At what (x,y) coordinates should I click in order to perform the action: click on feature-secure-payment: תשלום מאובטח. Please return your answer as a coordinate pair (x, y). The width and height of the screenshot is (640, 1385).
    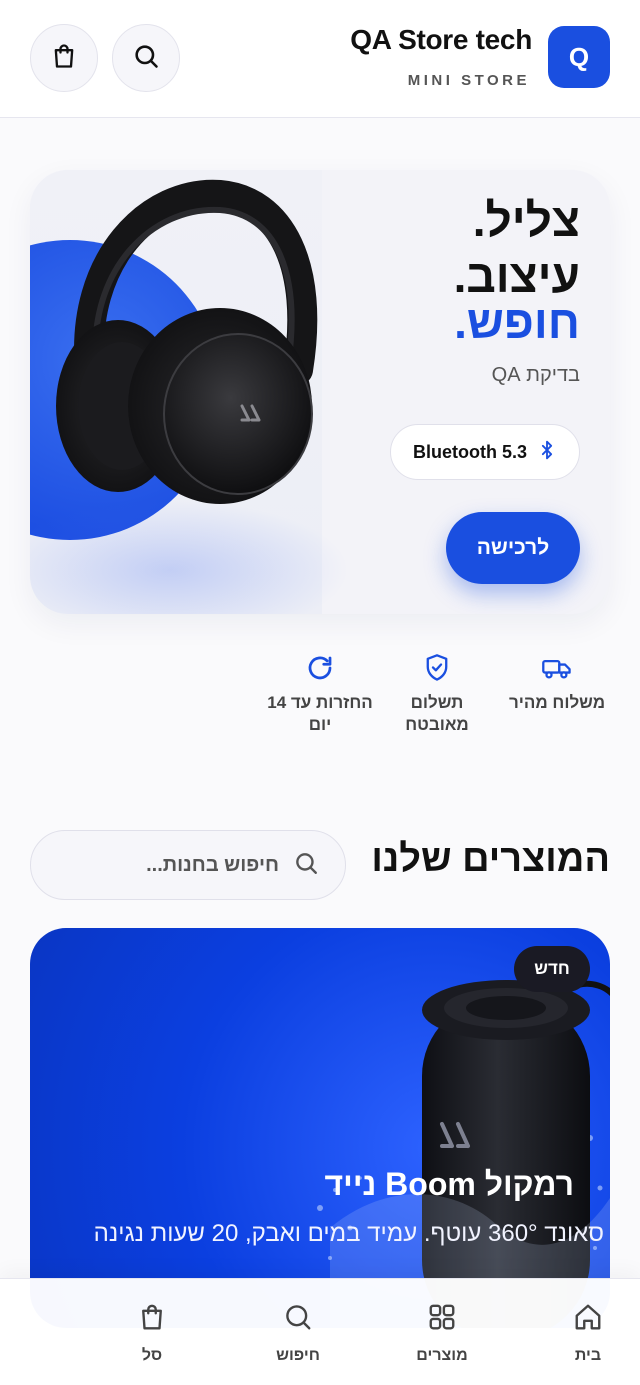
    Looking at the image, I should click on (437, 694).